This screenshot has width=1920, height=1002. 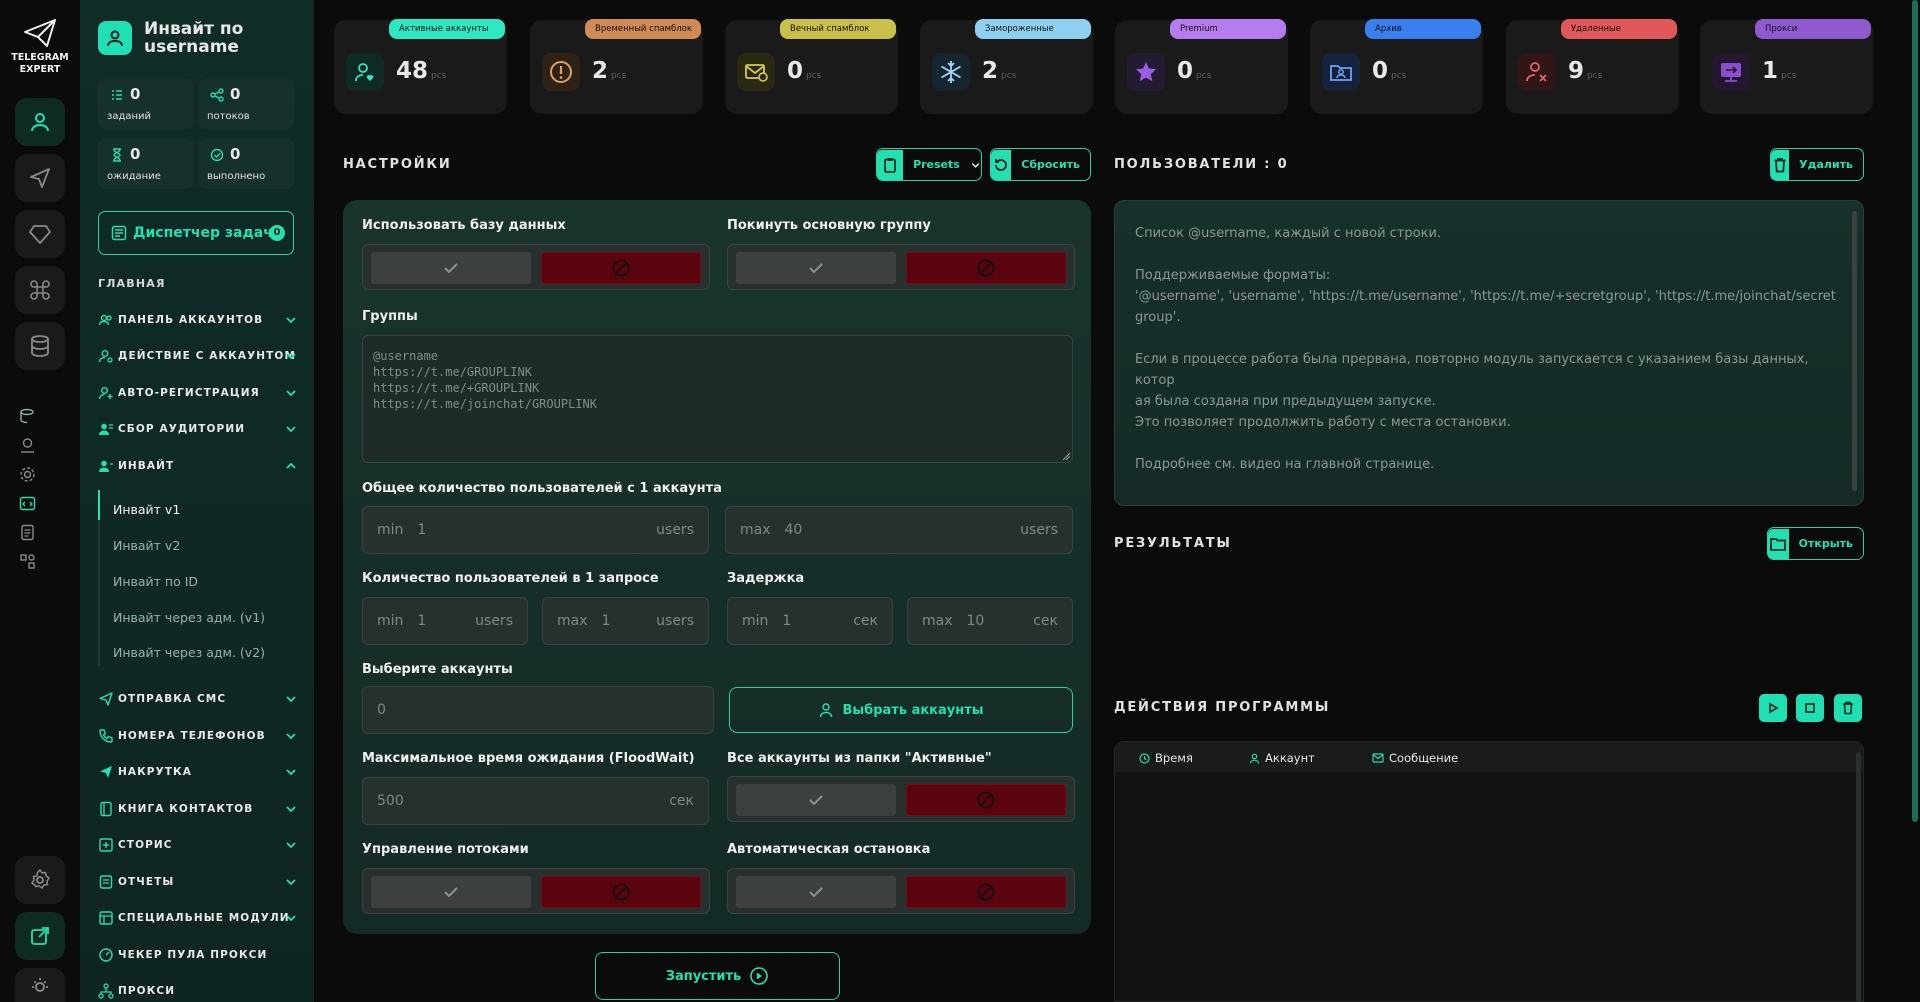 What do you see at coordinates (826, 710) in the screenshot?
I see `user-icon` at bounding box center [826, 710].